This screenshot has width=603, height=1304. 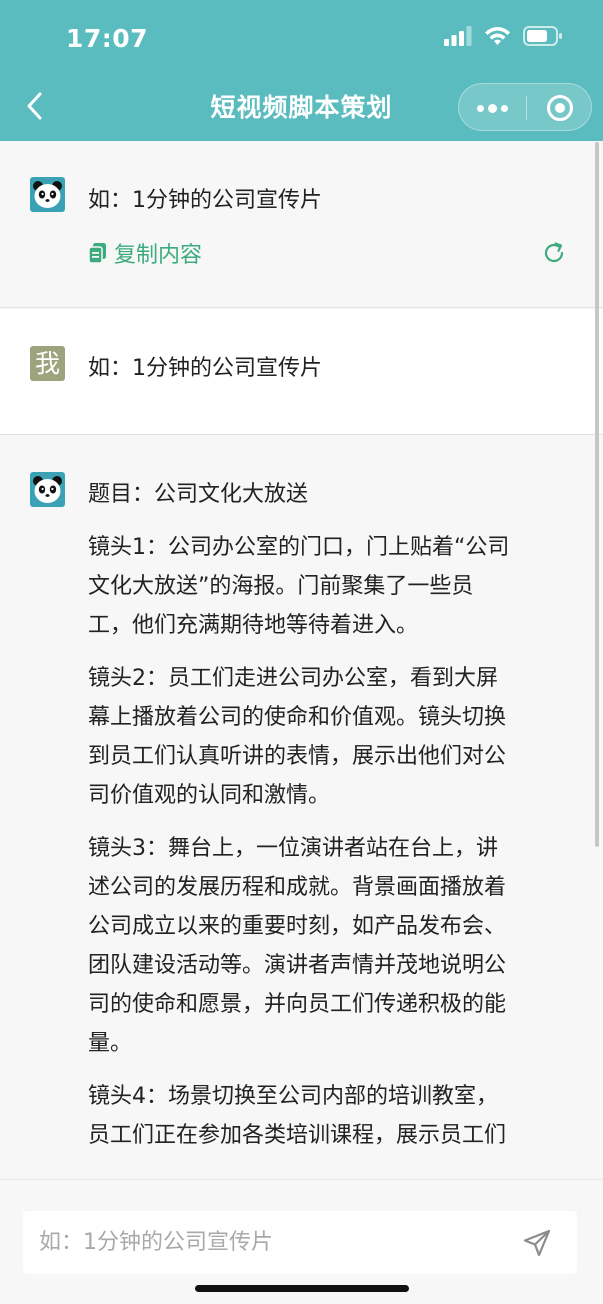 What do you see at coordinates (209, 795) in the screenshot?
I see `answer-line: 司价值观的认同和激情。` at bounding box center [209, 795].